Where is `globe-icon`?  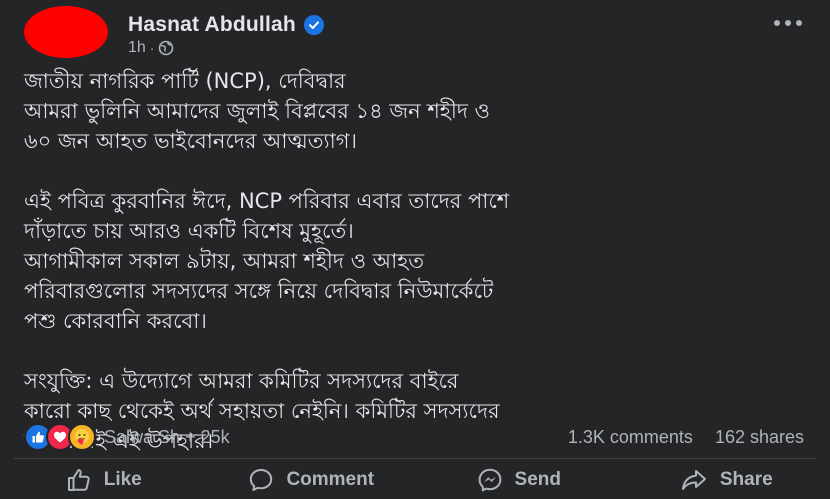 globe-icon is located at coordinates (166, 48).